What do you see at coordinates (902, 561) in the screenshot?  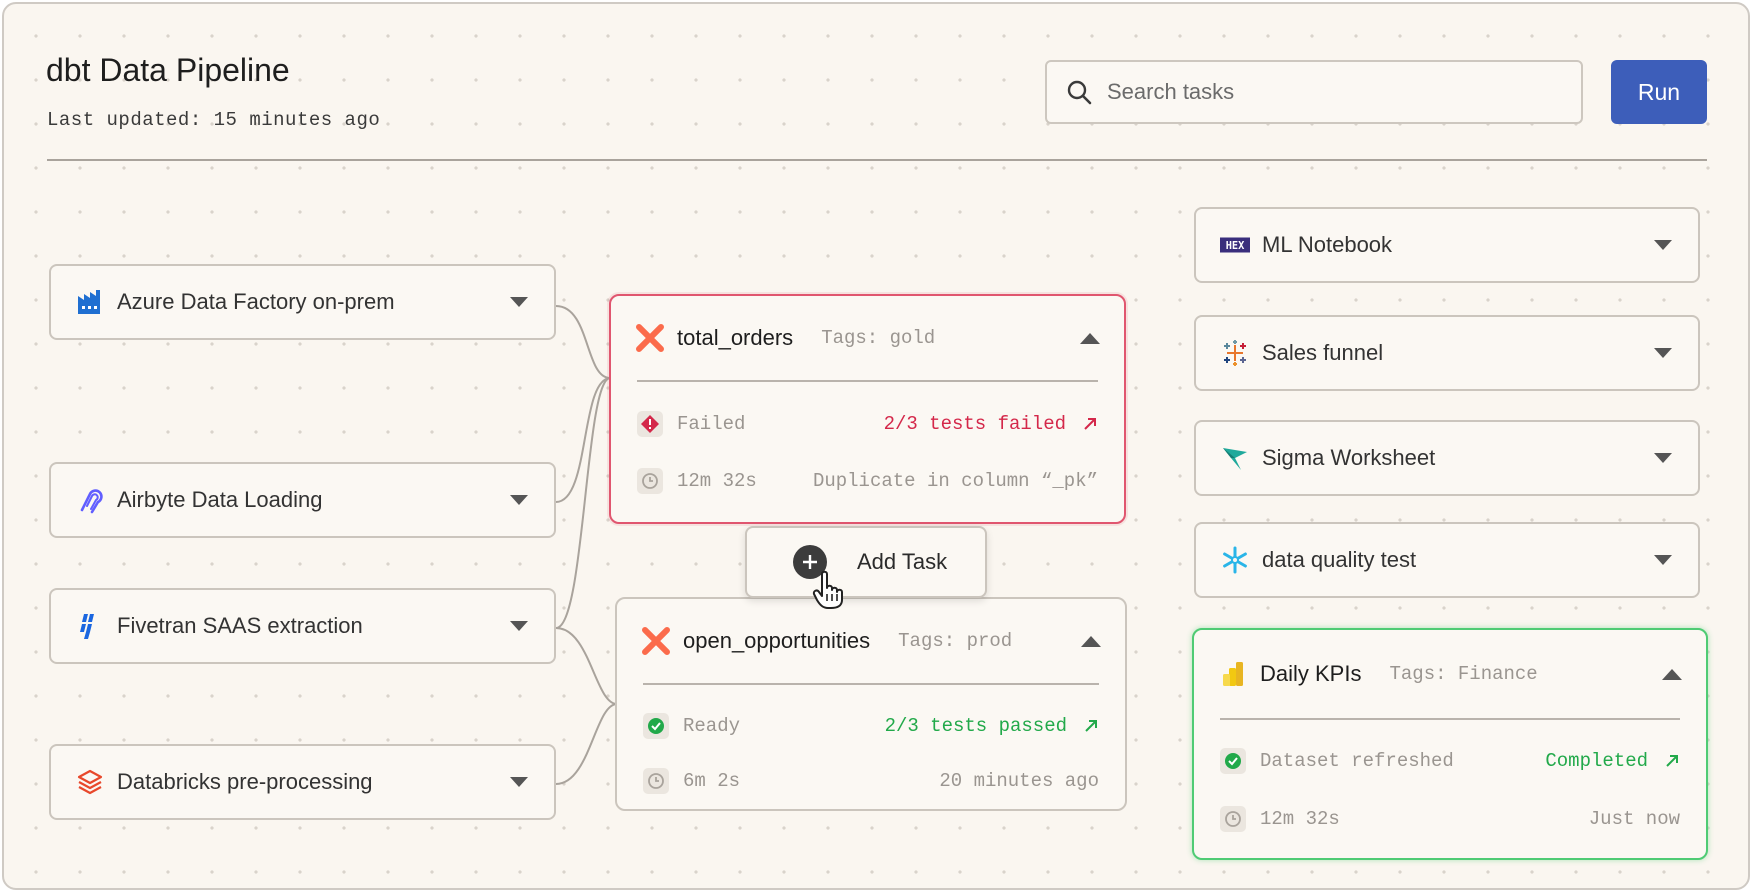 I see `add-task-label: Add Task` at bounding box center [902, 561].